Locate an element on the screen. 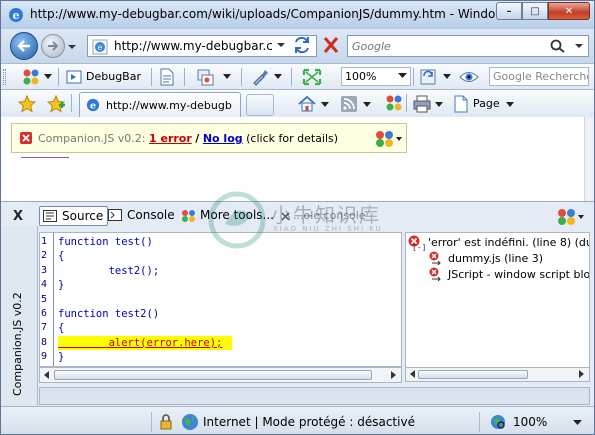 The image size is (595, 435). source-line: 9} is located at coordinates (220, 357).